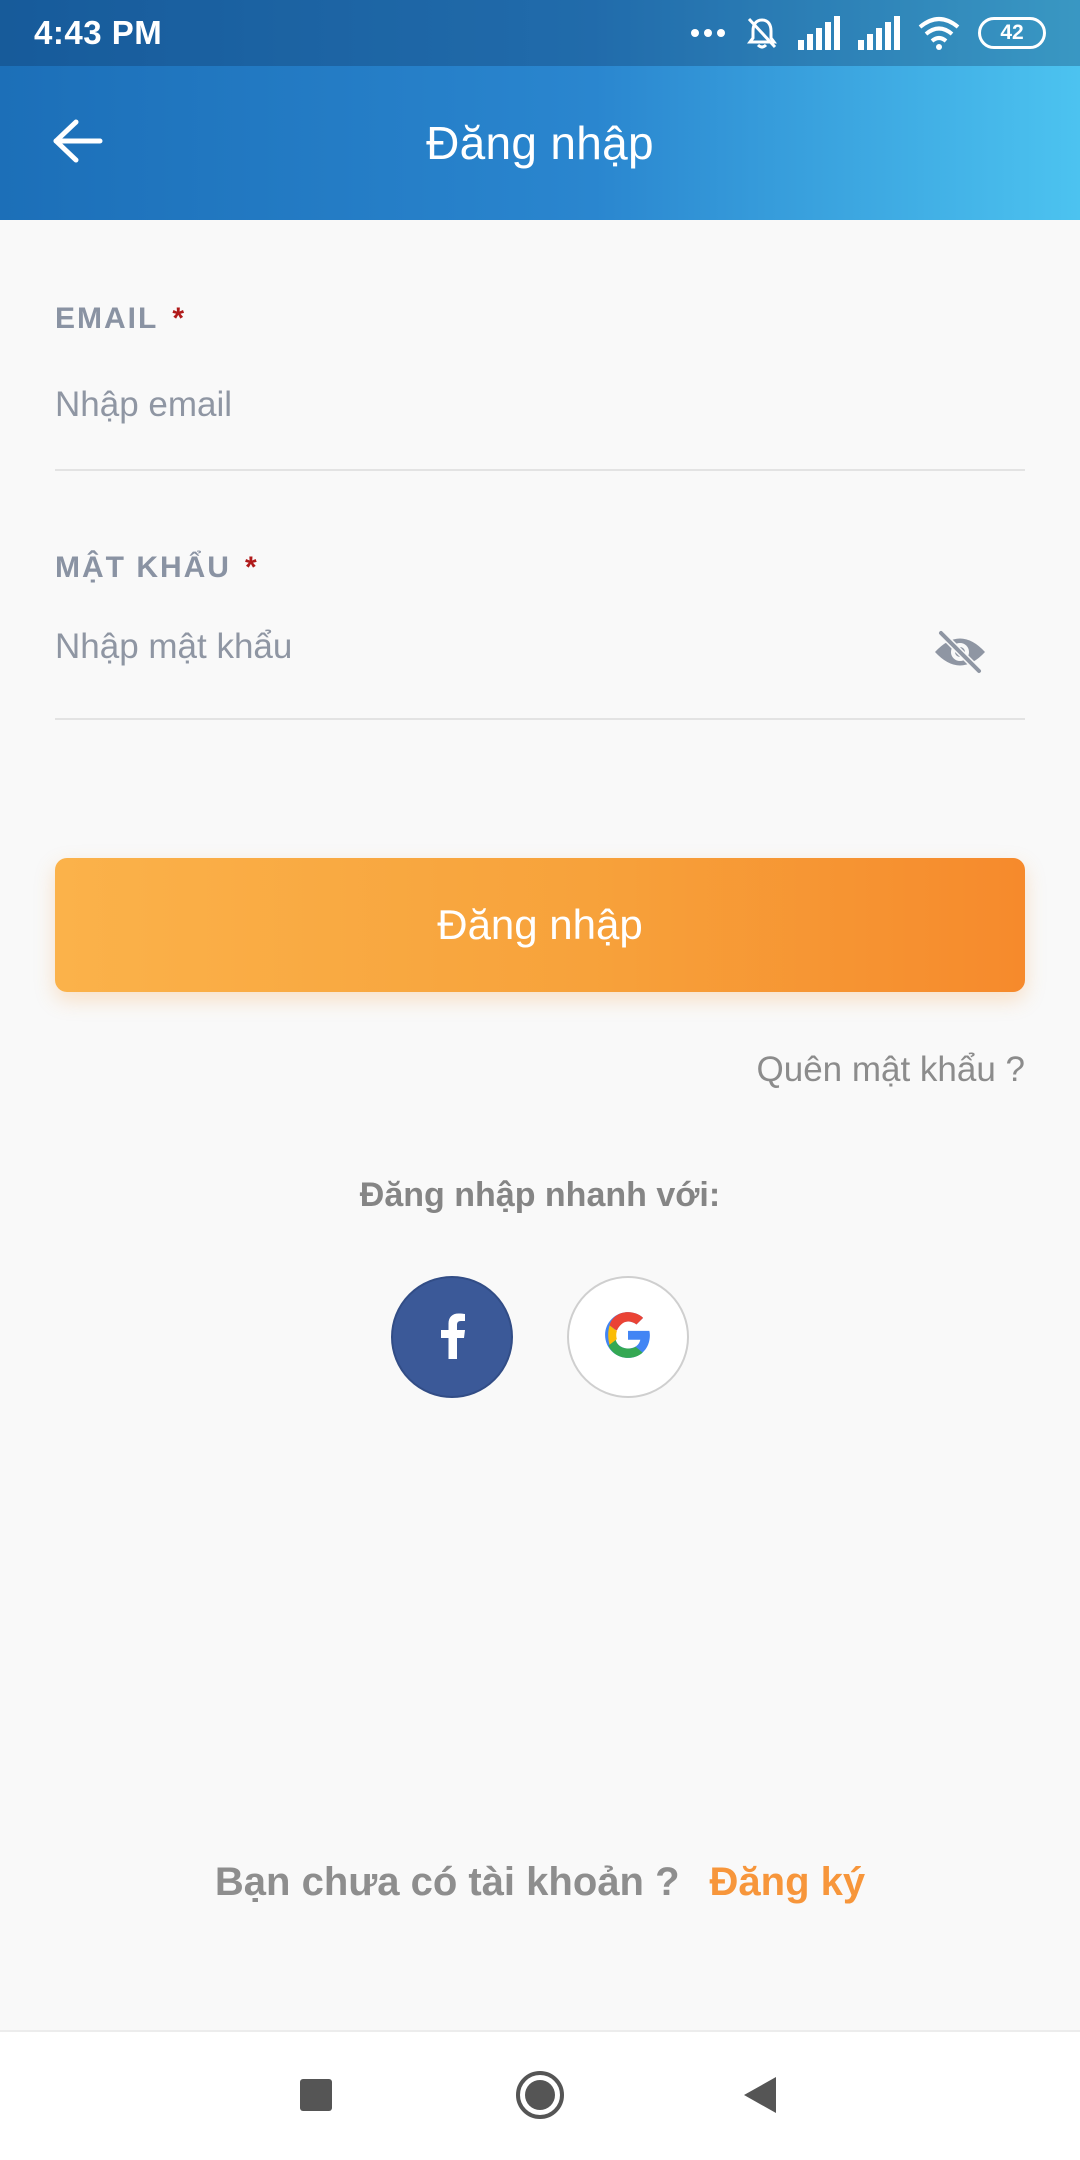 Image resolution: width=1080 pixels, height=2160 pixels. What do you see at coordinates (762, 33) in the screenshot?
I see `mute-bell-icon` at bounding box center [762, 33].